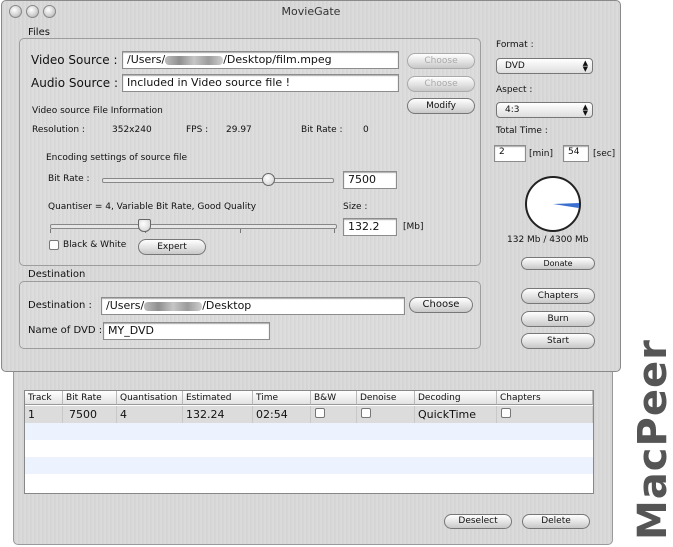  I want to click on cell-bw, so click(334, 414).